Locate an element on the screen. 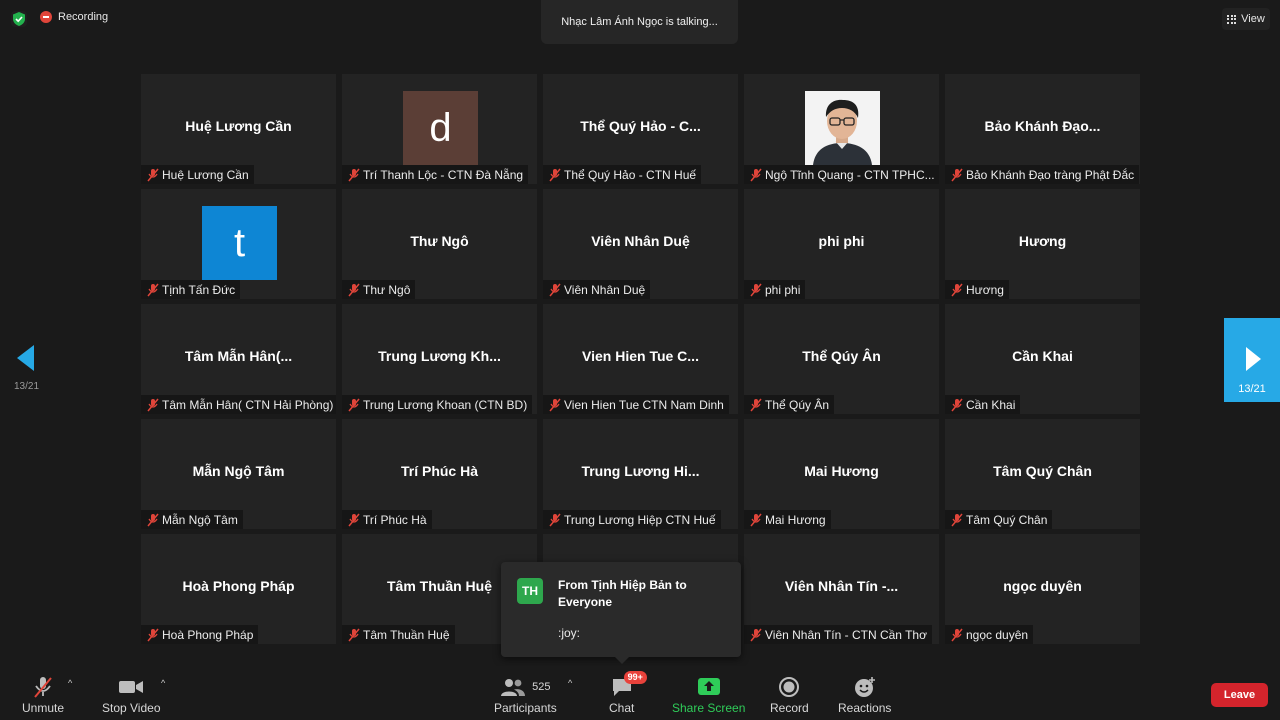 The height and width of the screenshot is (720, 1280). participant-tile: Mẫn Ngộ Tâm Mẫn Ngộ Tâm is located at coordinates (238, 474).